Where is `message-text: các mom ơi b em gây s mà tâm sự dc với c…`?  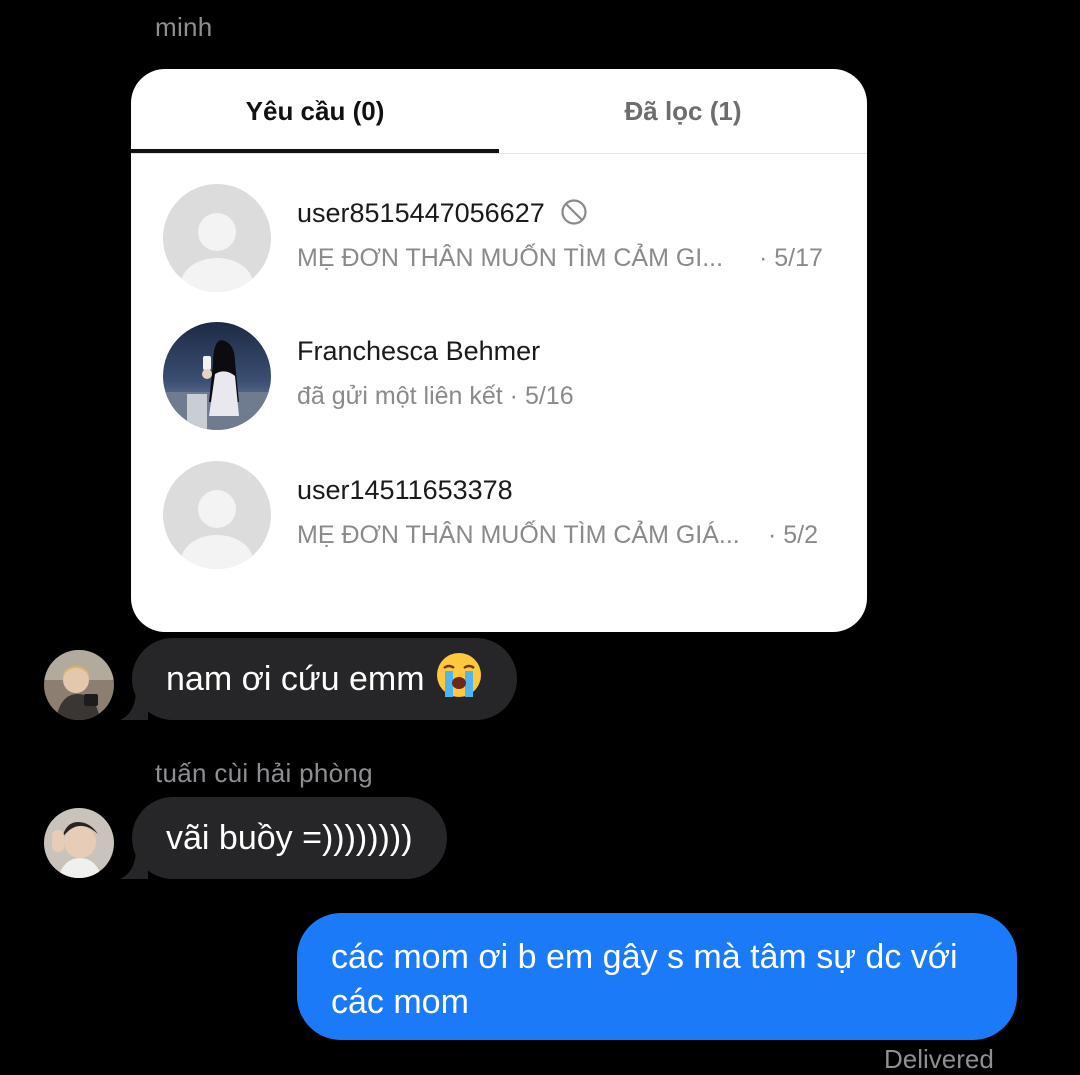 message-text: các mom ơi b em gây s mà tâm sự dc với c… is located at coordinates (644, 979).